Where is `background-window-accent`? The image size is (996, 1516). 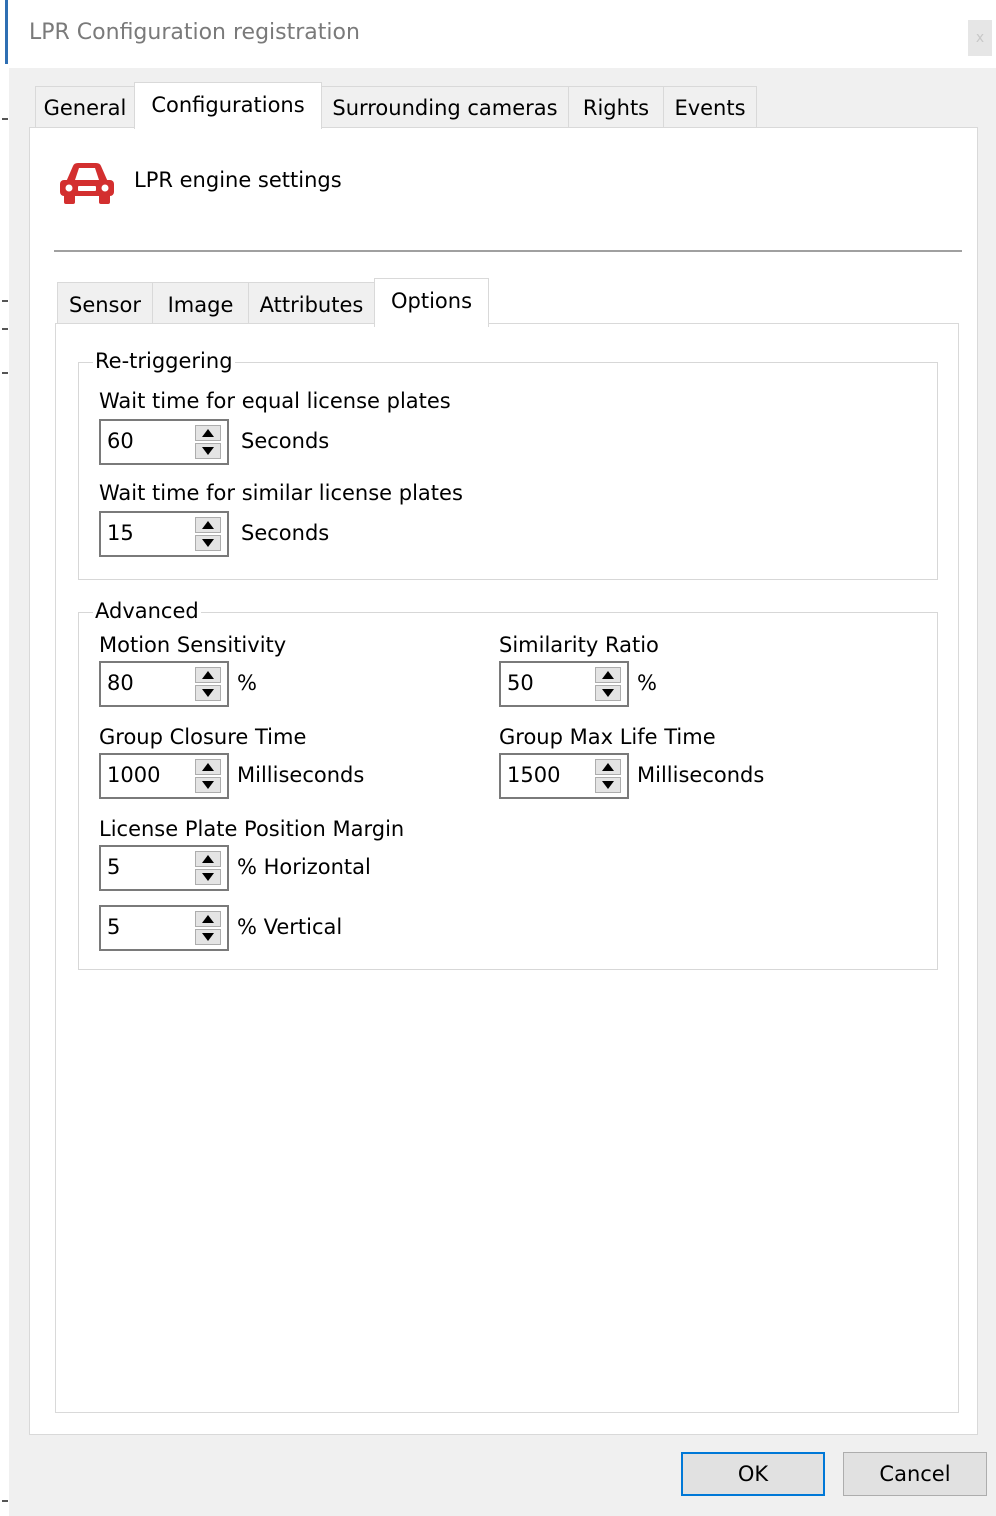
background-window-accent is located at coordinates (6, 32).